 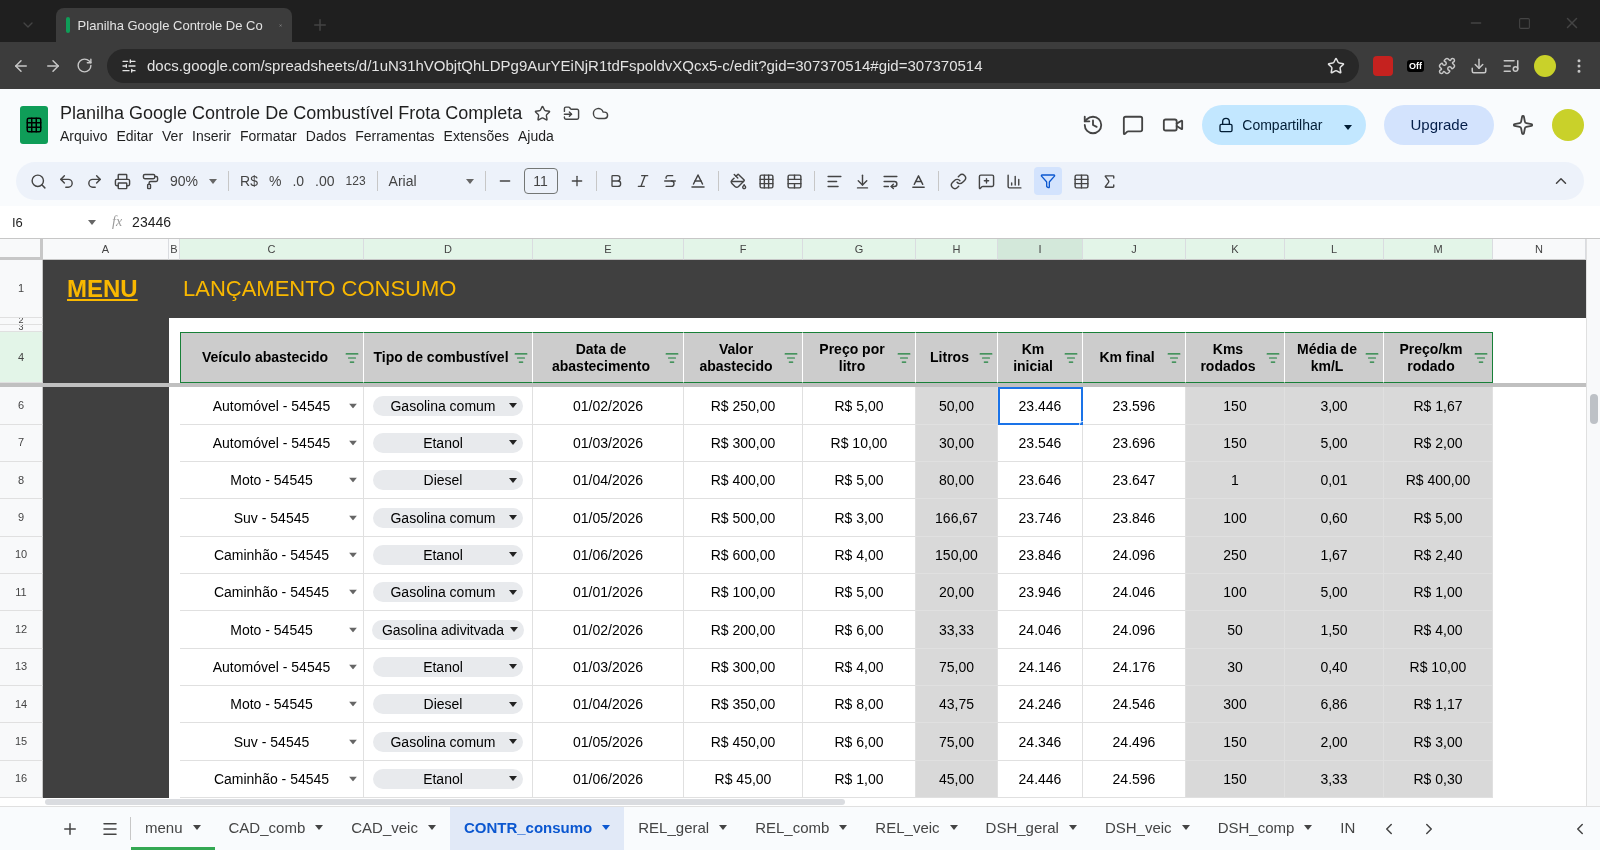 What do you see at coordinates (298, 181) in the screenshot?
I see `decrease-decimal-button: .0` at bounding box center [298, 181].